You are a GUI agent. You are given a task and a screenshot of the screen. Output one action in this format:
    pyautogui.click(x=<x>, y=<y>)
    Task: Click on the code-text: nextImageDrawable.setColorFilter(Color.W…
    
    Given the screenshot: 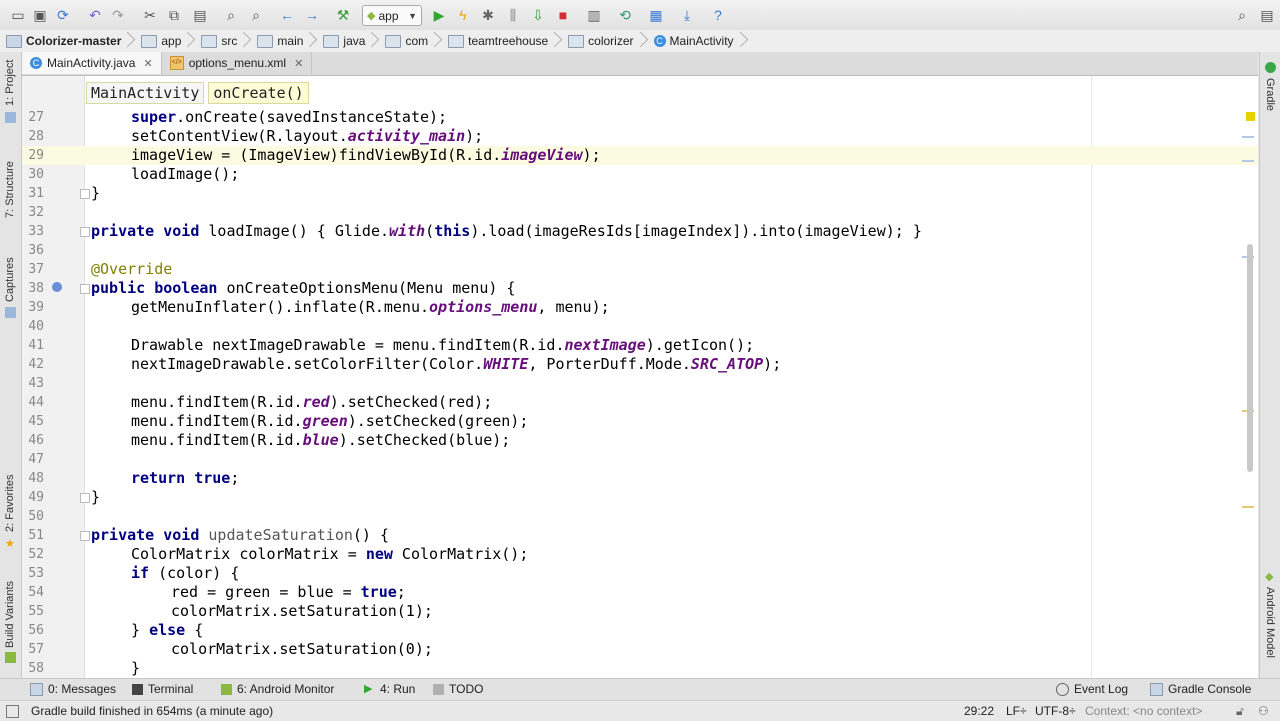 What is the action you would take?
    pyautogui.click(x=456, y=364)
    